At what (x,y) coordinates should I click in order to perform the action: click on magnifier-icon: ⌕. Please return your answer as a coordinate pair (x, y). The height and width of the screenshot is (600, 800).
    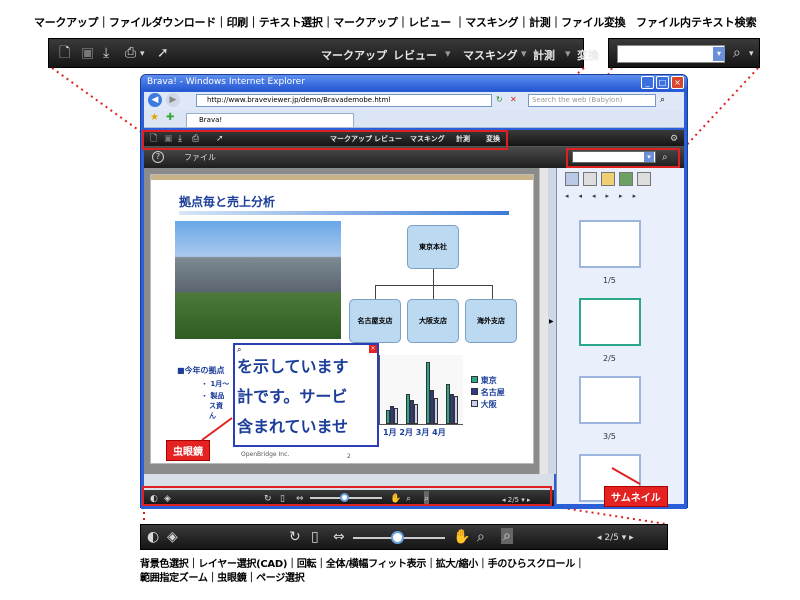
    Looking at the image, I should click on (507, 536).